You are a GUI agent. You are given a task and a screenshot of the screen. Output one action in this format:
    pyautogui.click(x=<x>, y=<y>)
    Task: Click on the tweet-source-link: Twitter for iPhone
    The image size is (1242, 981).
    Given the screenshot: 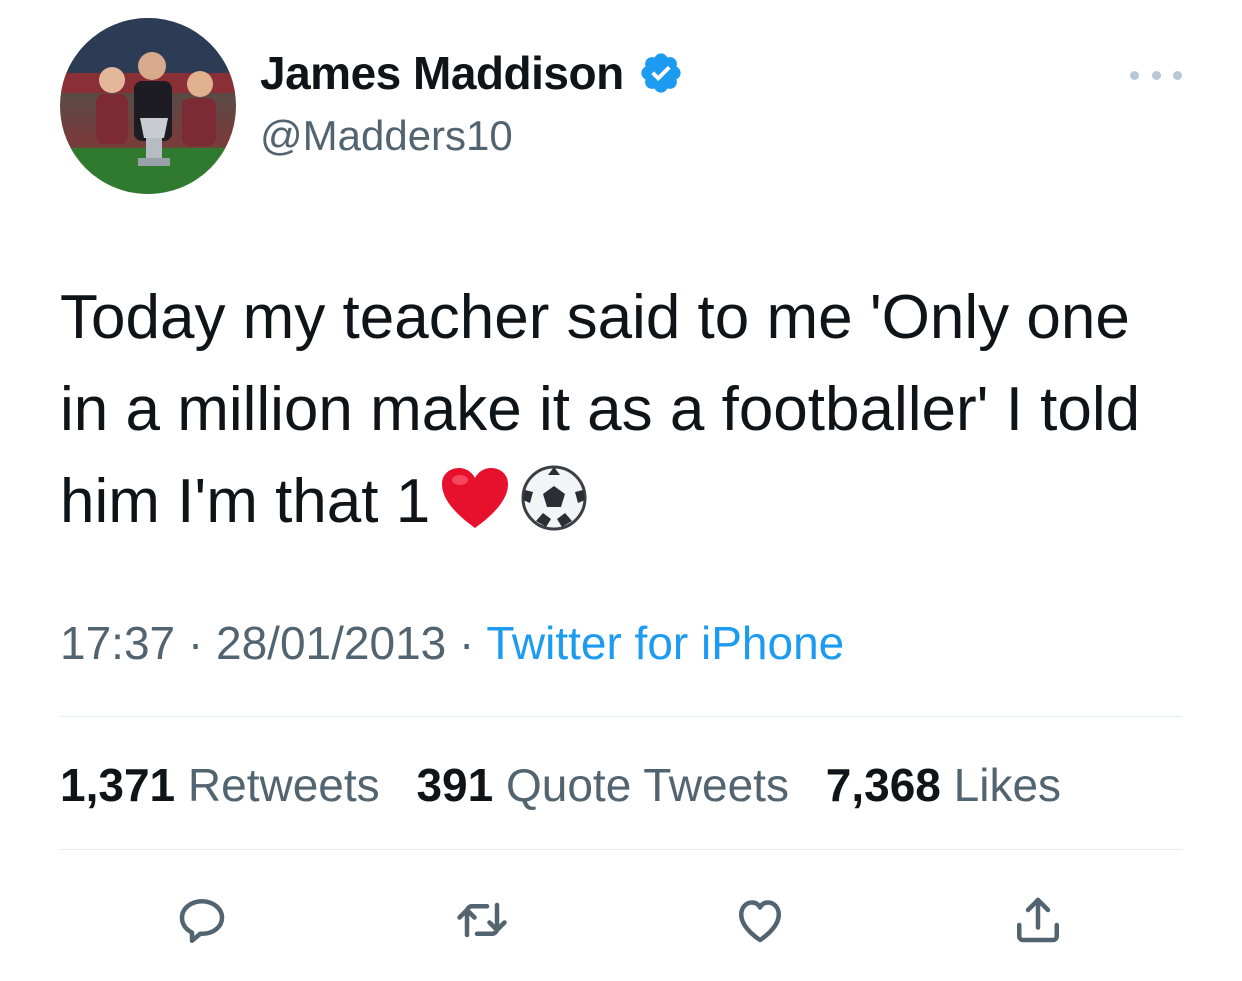 What is the action you would take?
    pyautogui.click(x=665, y=643)
    